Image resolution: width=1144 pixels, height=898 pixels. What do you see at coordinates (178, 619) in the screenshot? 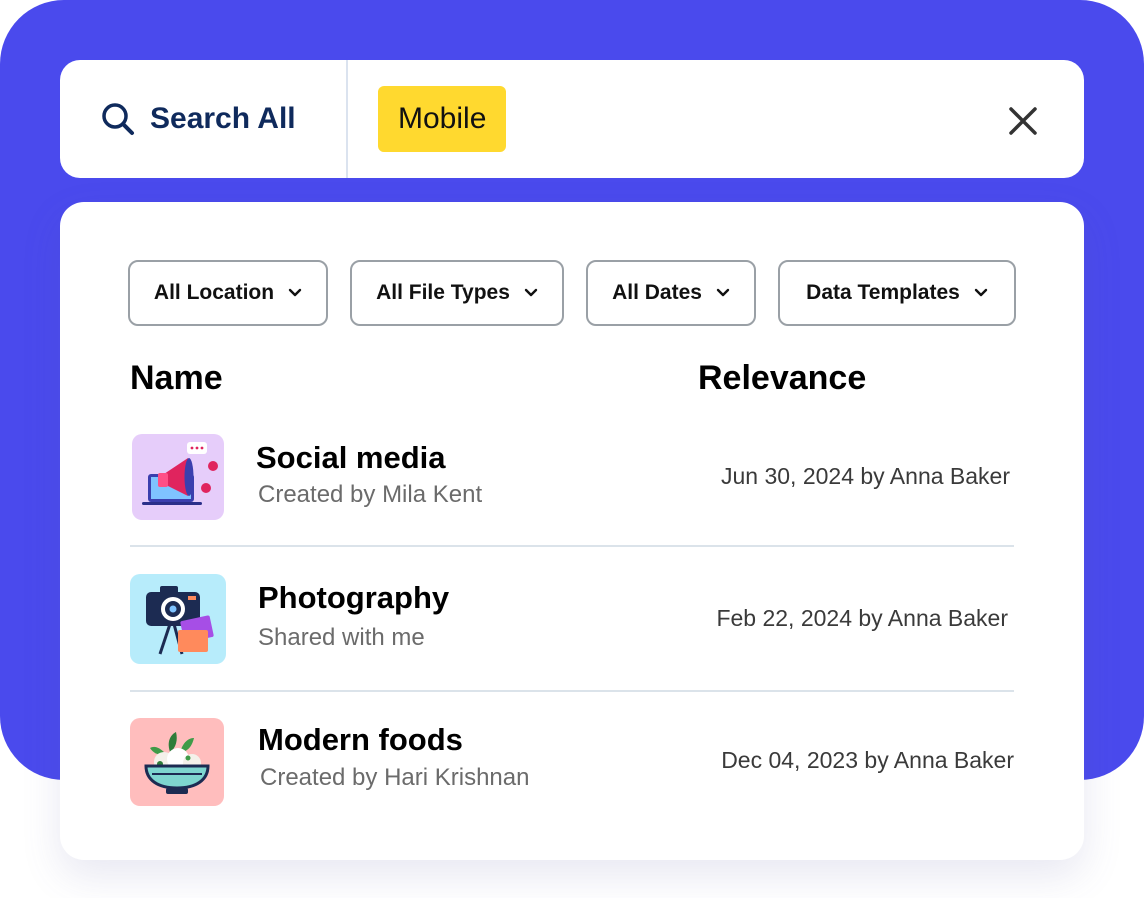
I see `camera-tripod-icon` at bounding box center [178, 619].